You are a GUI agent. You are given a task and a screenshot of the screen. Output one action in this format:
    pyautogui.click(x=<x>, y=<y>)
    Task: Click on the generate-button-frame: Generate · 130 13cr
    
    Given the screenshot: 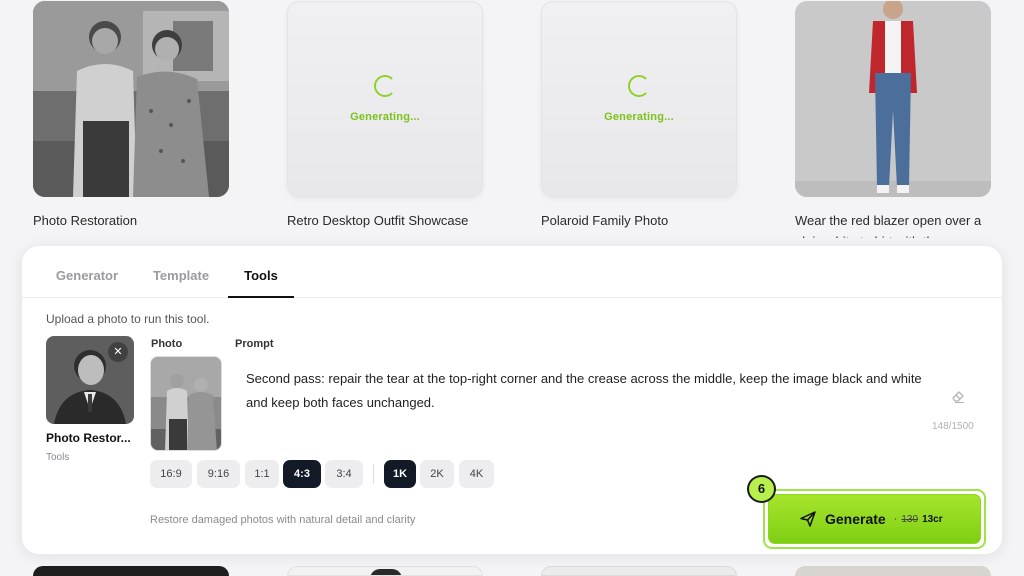 What is the action you would take?
    pyautogui.click(x=874, y=519)
    